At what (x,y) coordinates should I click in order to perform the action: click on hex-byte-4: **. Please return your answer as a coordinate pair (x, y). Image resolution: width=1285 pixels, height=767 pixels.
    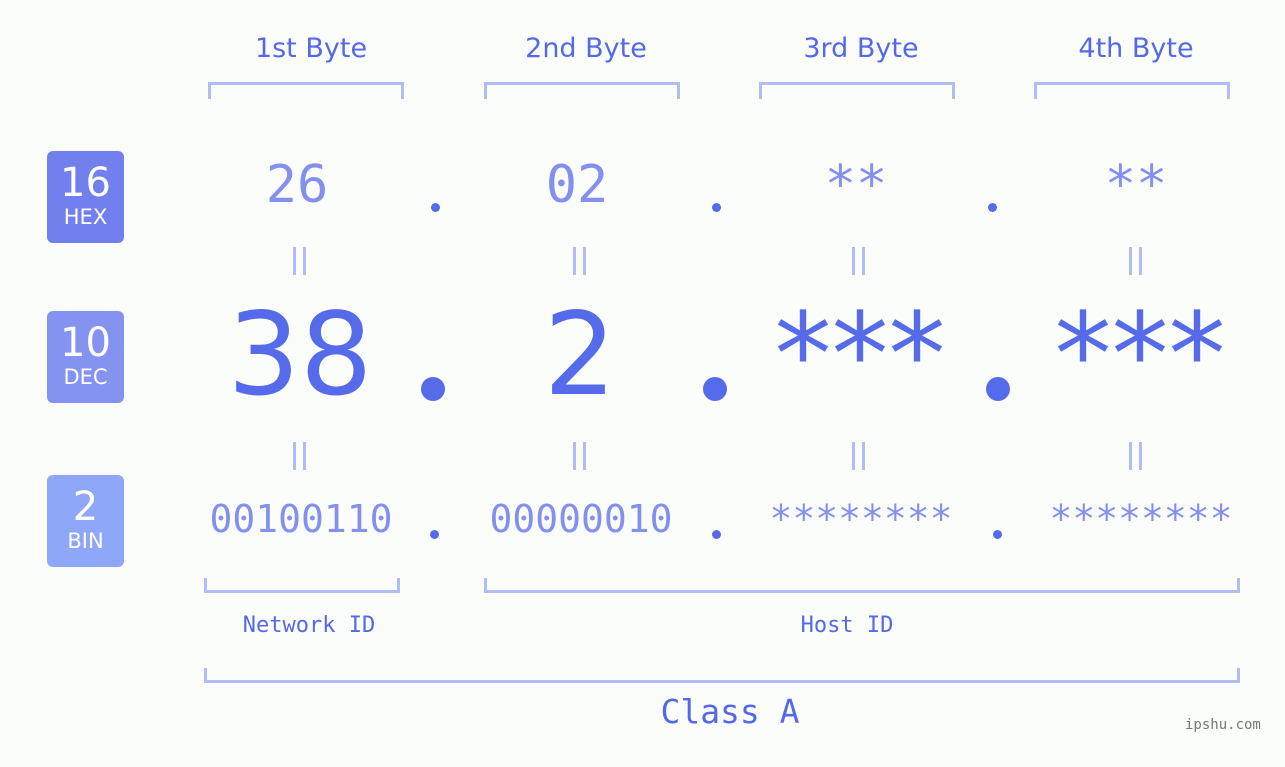
    Looking at the image, I should click on (1136, 185).